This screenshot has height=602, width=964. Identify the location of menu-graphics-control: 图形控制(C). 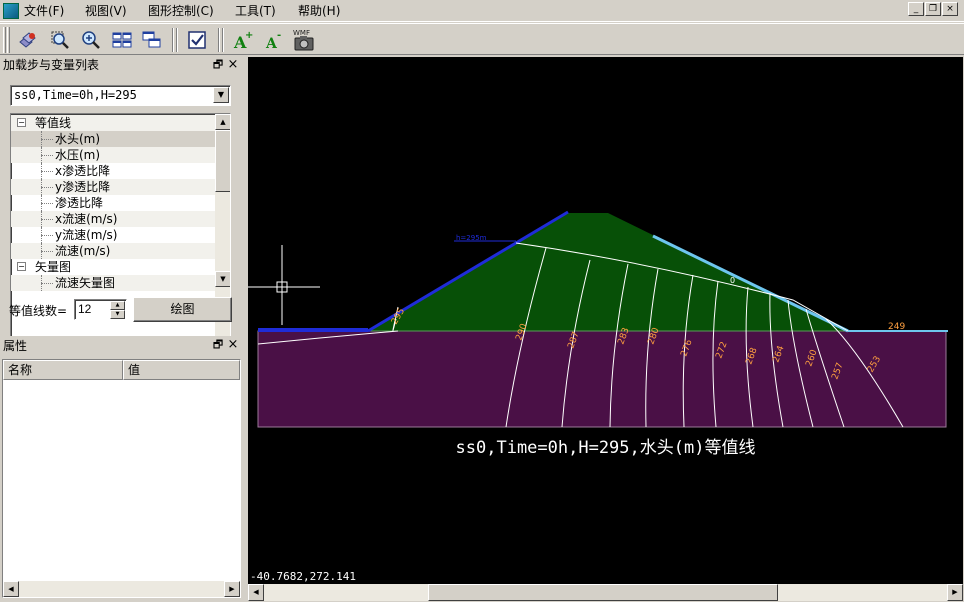
(181, 11).